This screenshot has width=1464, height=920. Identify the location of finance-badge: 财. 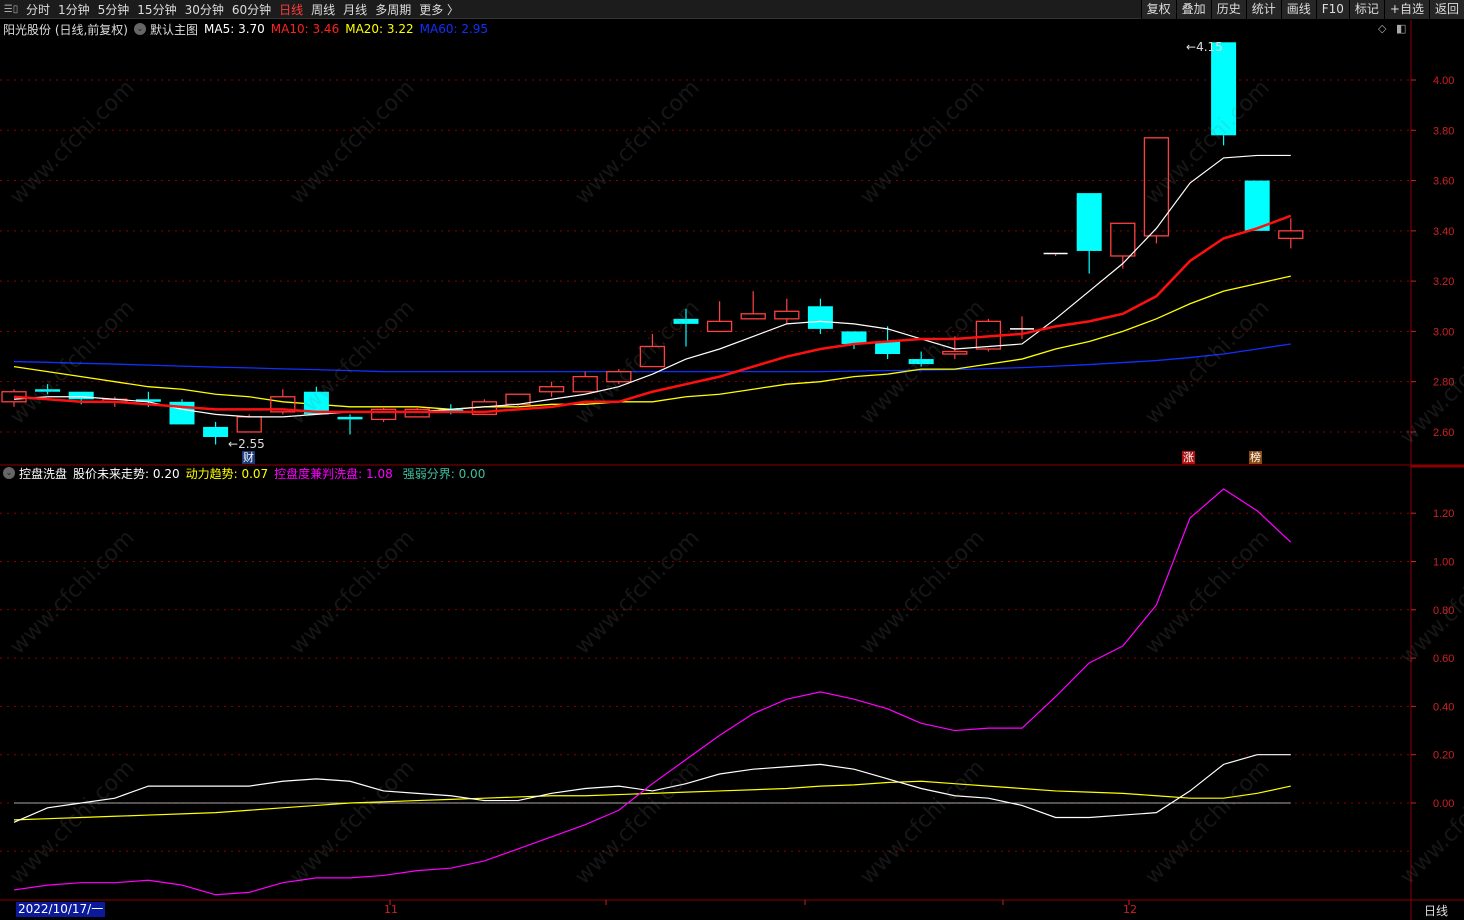
(248, 457).